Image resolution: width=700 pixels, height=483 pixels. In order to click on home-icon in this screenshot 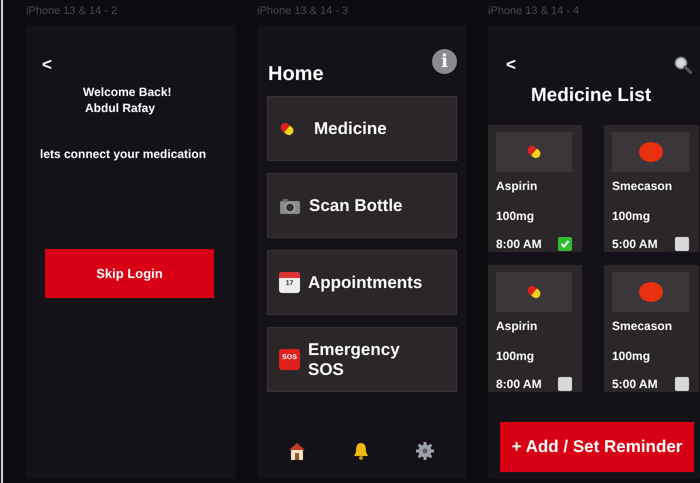, I will do `click(297, 451)`.